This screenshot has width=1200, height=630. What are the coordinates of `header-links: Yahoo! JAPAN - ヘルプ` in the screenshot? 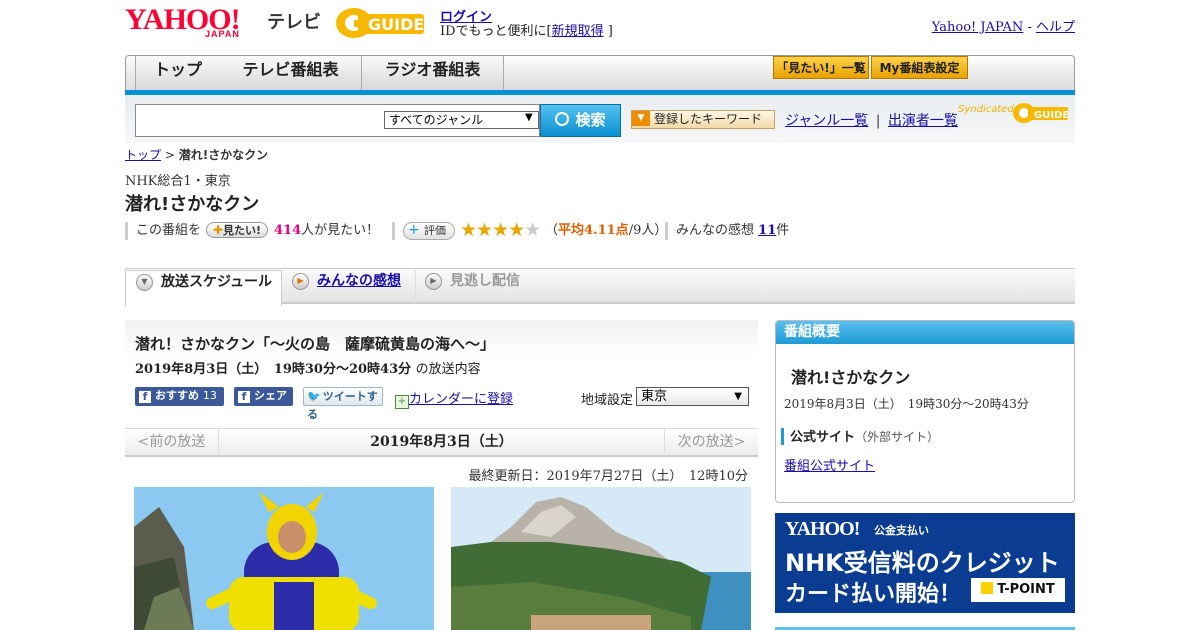 It's located at (1003, 25).